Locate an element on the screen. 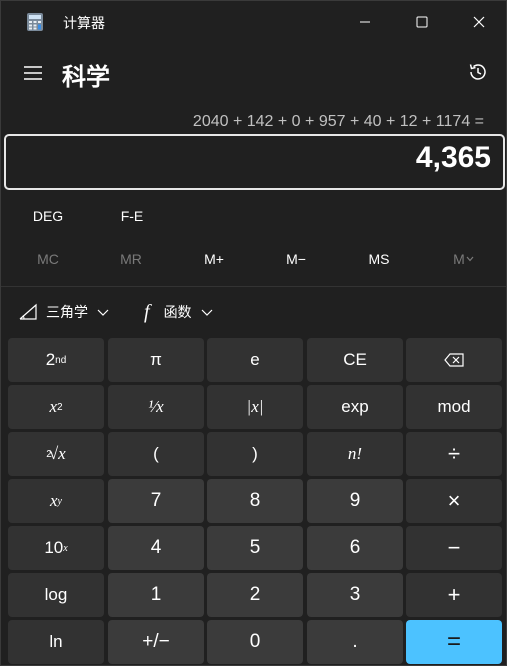  memory-subtract-button: M− is located at coordinates (296, 259).